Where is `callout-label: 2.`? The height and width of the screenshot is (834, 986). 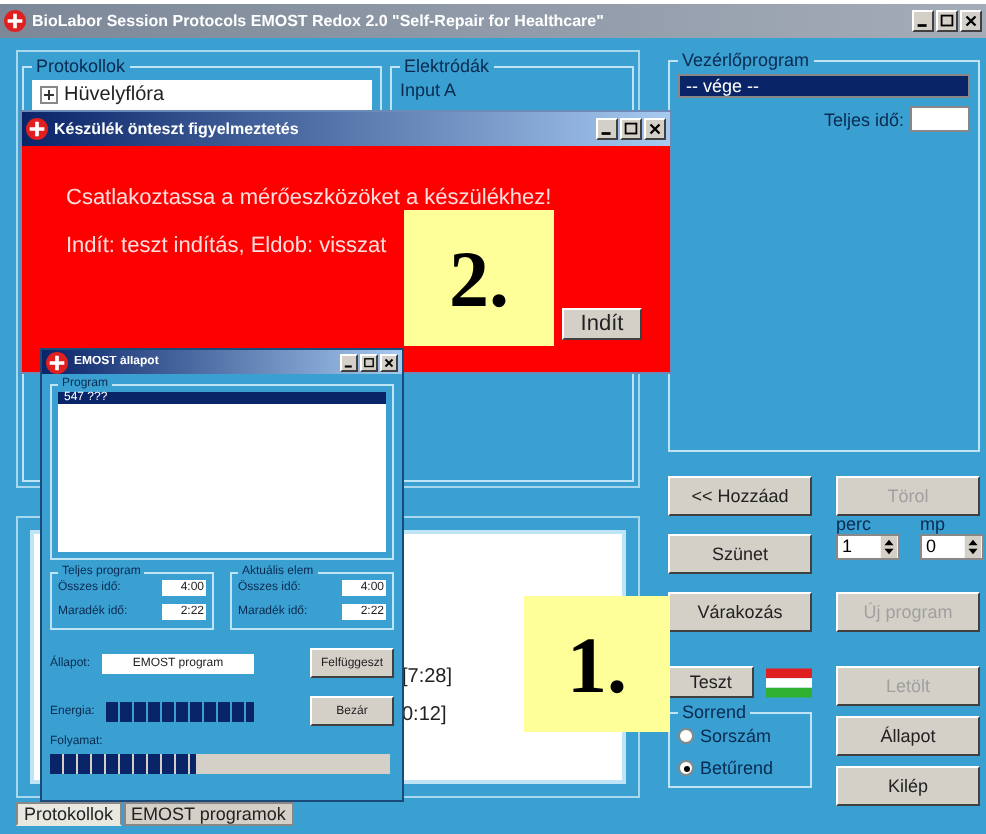
callout-label: 2. is located at coordinates (479, 278).